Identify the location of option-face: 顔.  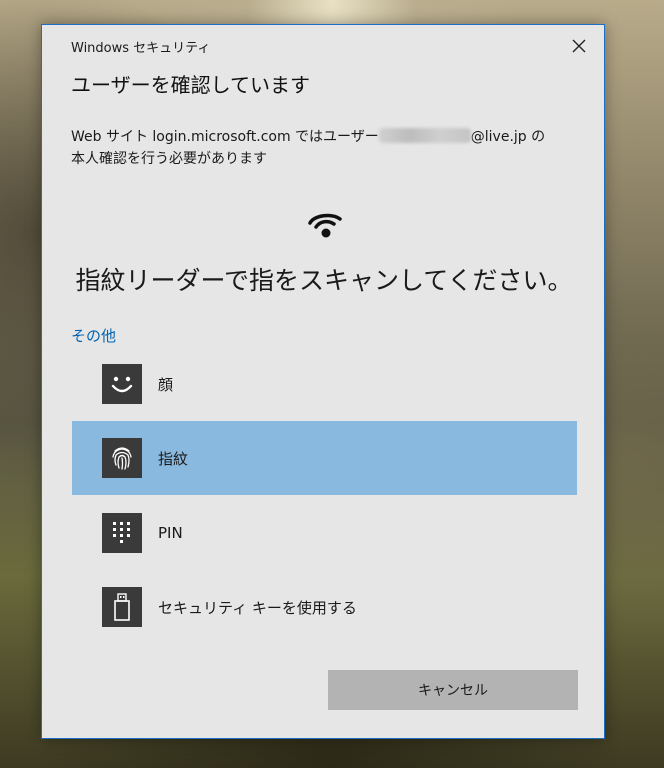
(324, 384).